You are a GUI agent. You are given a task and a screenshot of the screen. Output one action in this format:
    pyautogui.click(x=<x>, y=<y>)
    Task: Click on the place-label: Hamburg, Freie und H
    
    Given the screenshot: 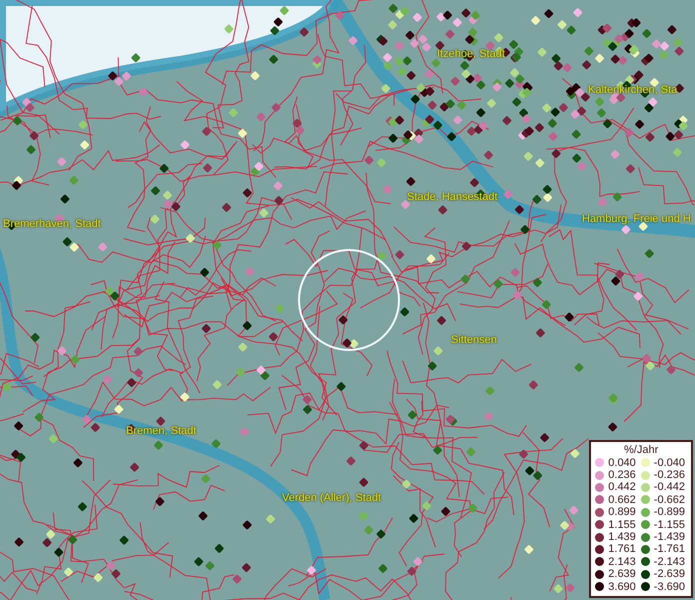 What is the action you would take?
    pyautogui.click(x=636, y=219)
    